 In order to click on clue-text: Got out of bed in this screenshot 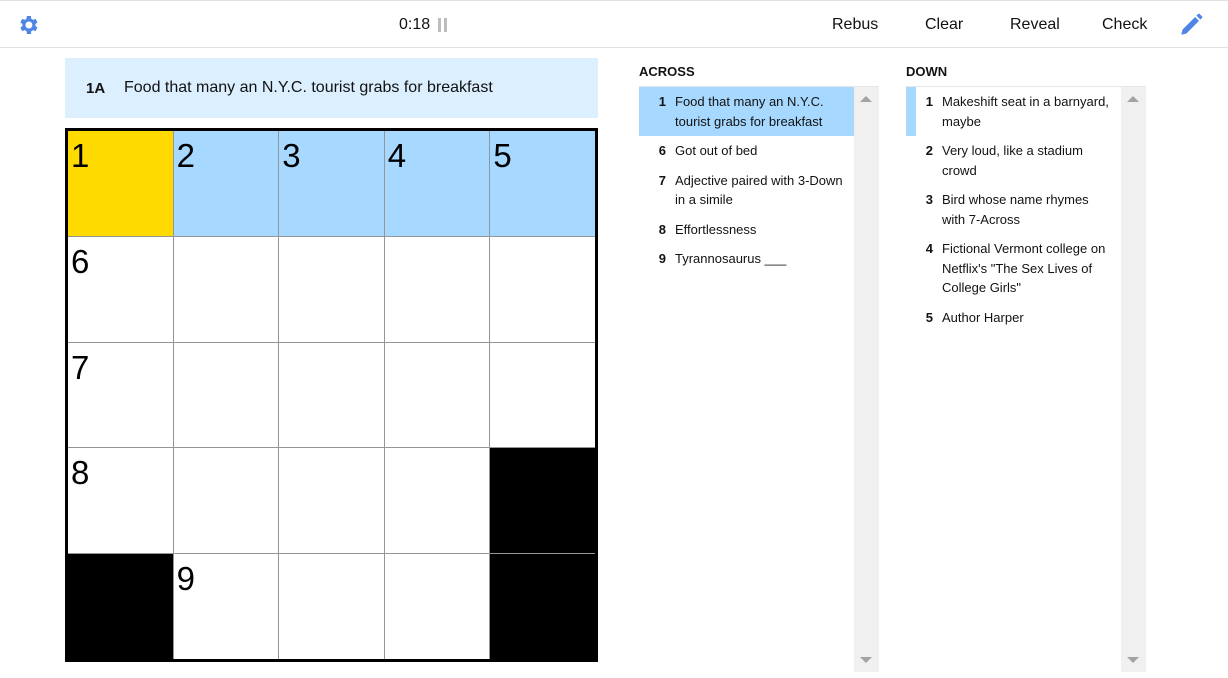, I will do `click(716, 150)`.